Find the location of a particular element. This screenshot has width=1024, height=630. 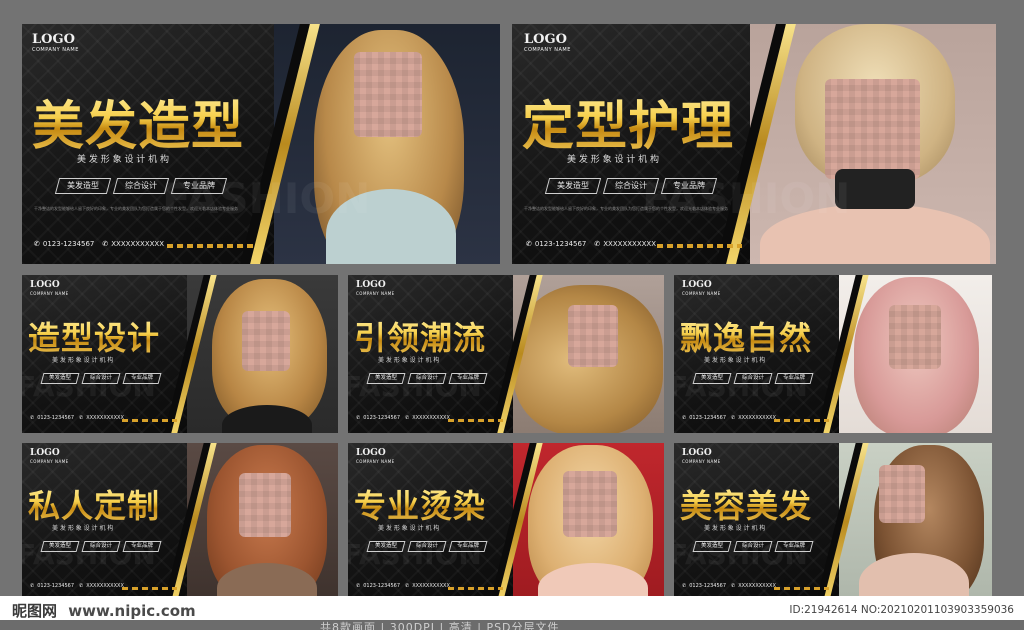

banner-title: 专业烫染 is located at coordinates (420, 504).